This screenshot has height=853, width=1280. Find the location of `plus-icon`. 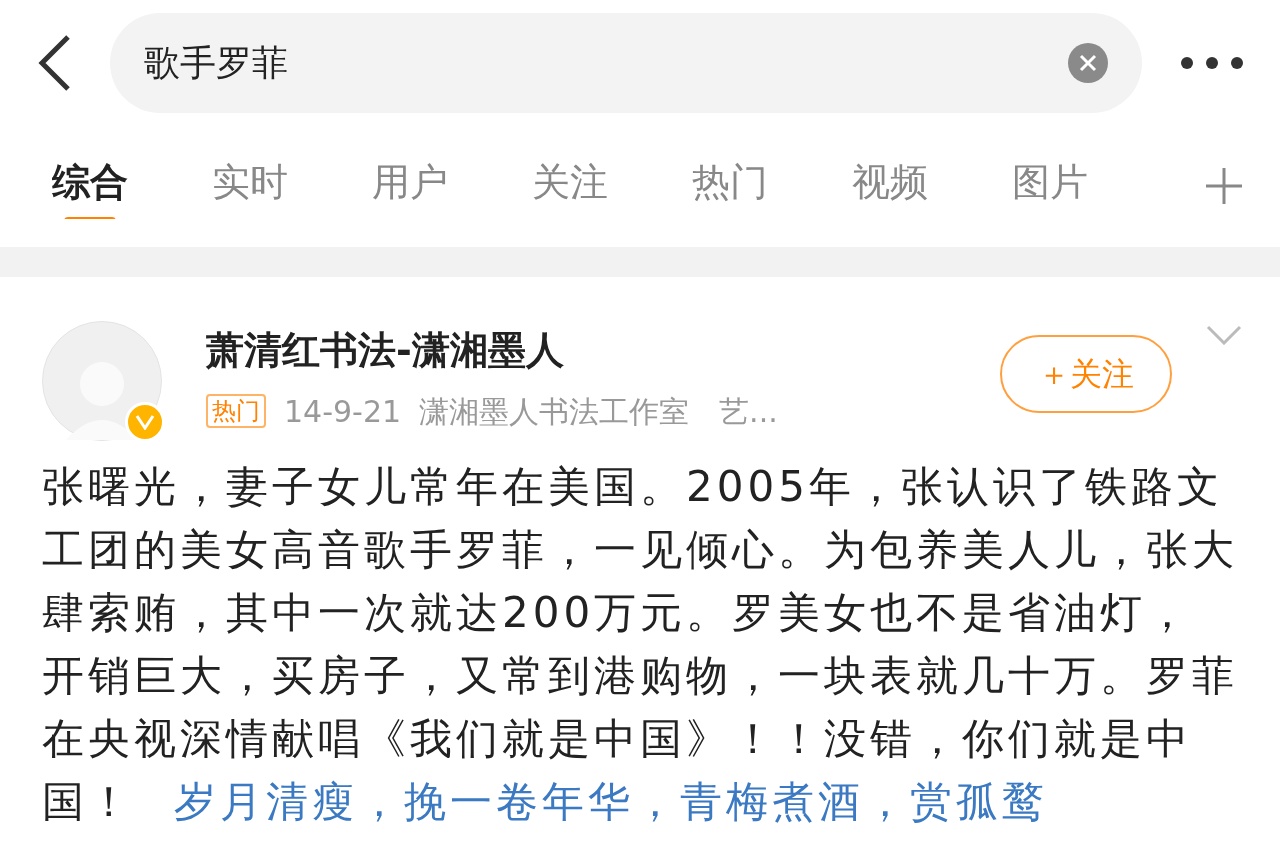

plus-icon is located at coordinates (1224, 186).